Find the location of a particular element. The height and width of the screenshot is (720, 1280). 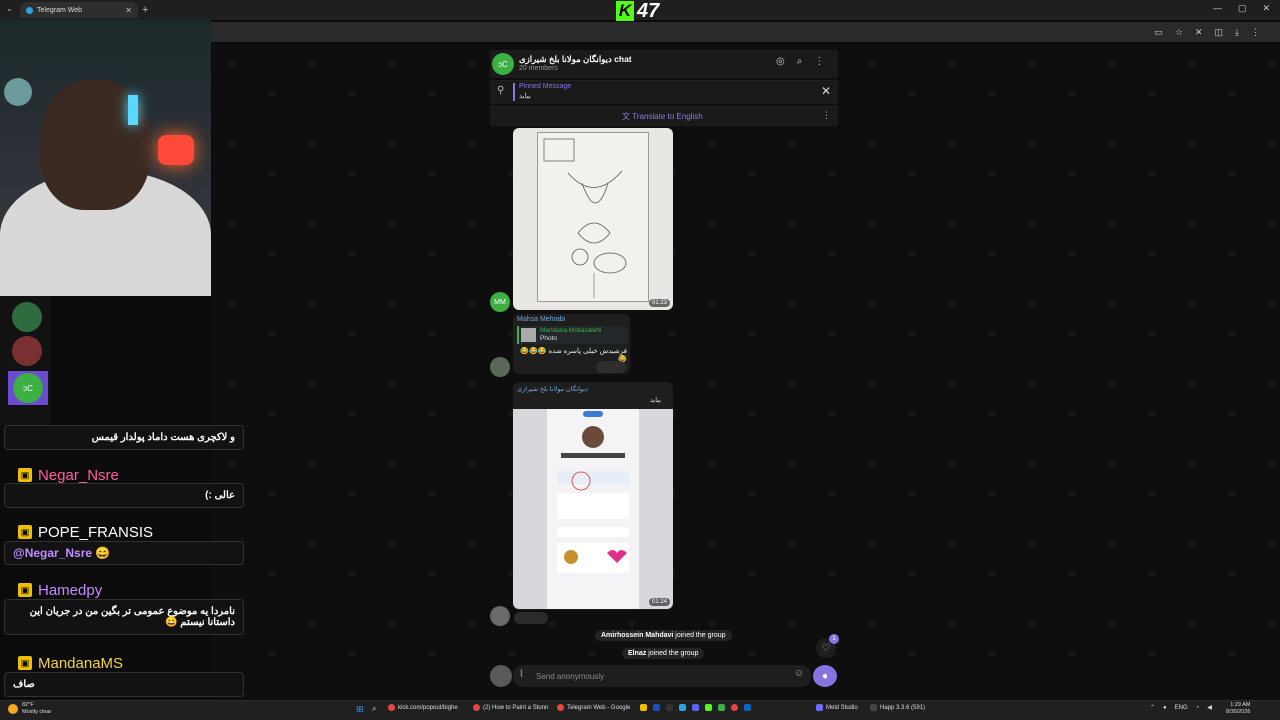

unread-badge: 1 is located at coordinates (834, 639).